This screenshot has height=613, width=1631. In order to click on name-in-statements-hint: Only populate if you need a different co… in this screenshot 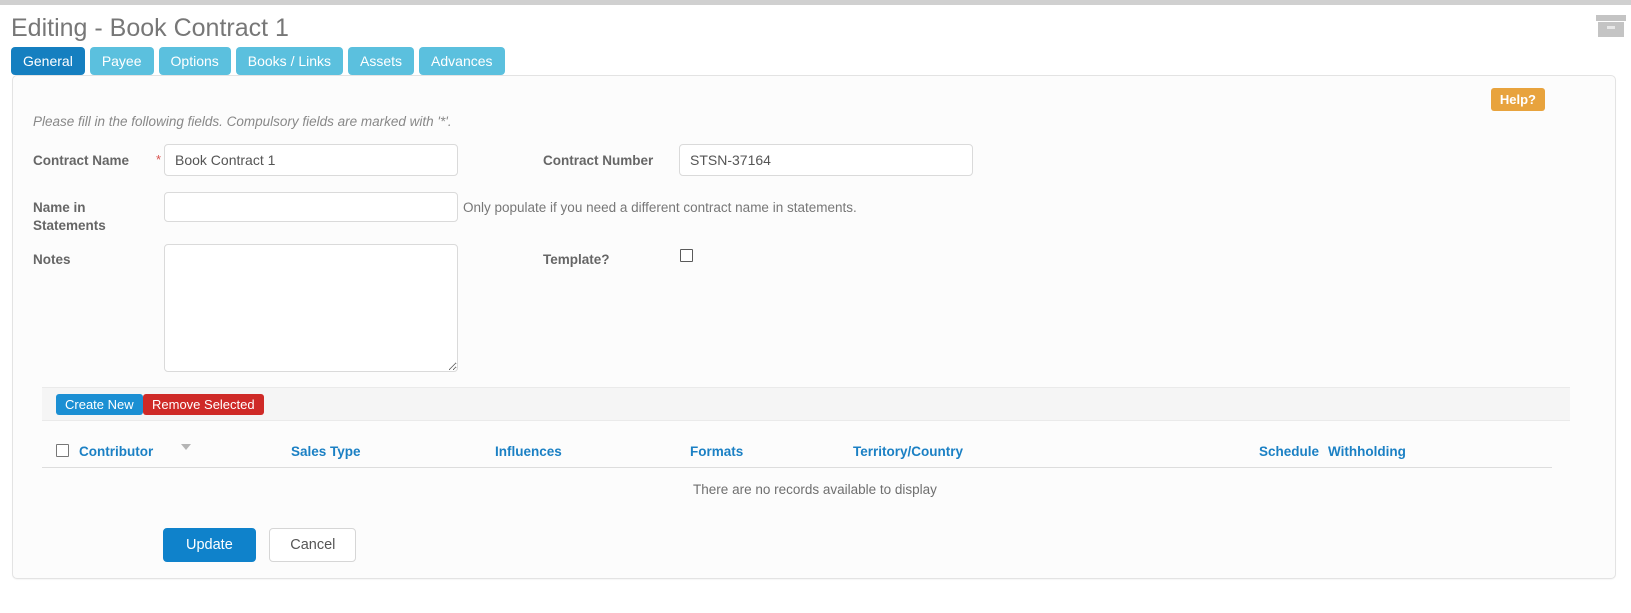, I will do `click(660, 207)`.